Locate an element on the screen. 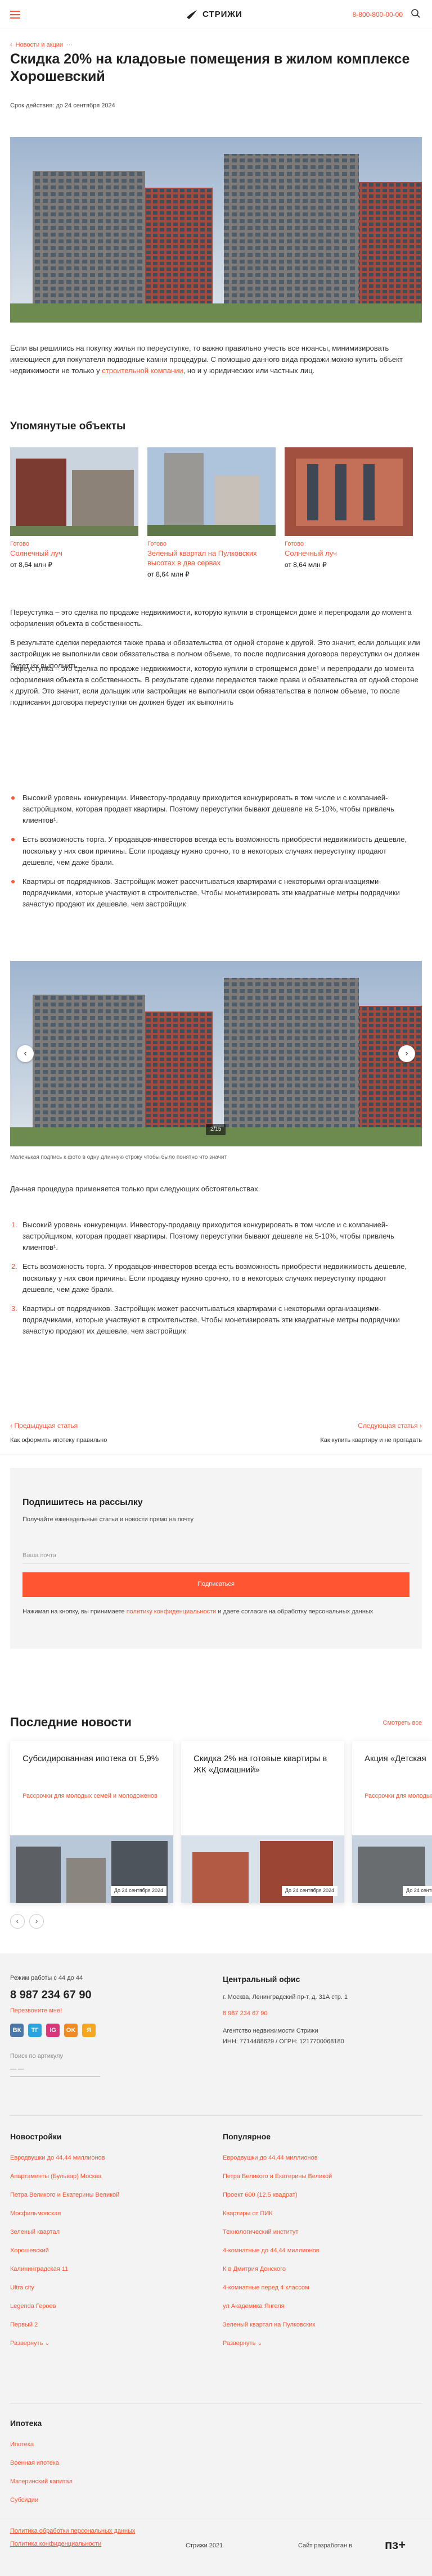 This screenshot has width=432, height=2576. gallery-next-button: › is located at coordinates (406, 1053).